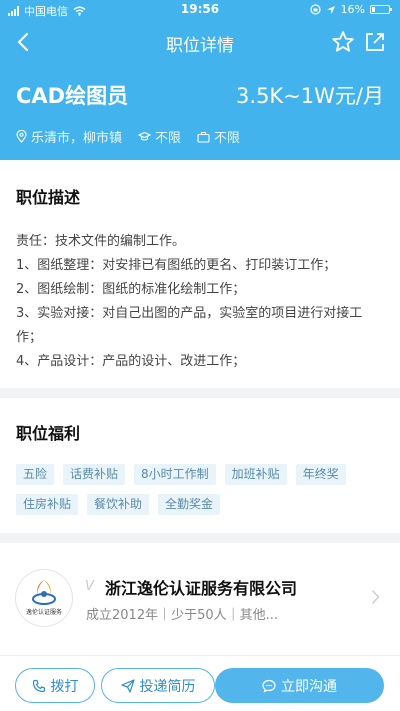 This screenshot has height=711, width=400. I want to click on share-icon, so click(375, 42).